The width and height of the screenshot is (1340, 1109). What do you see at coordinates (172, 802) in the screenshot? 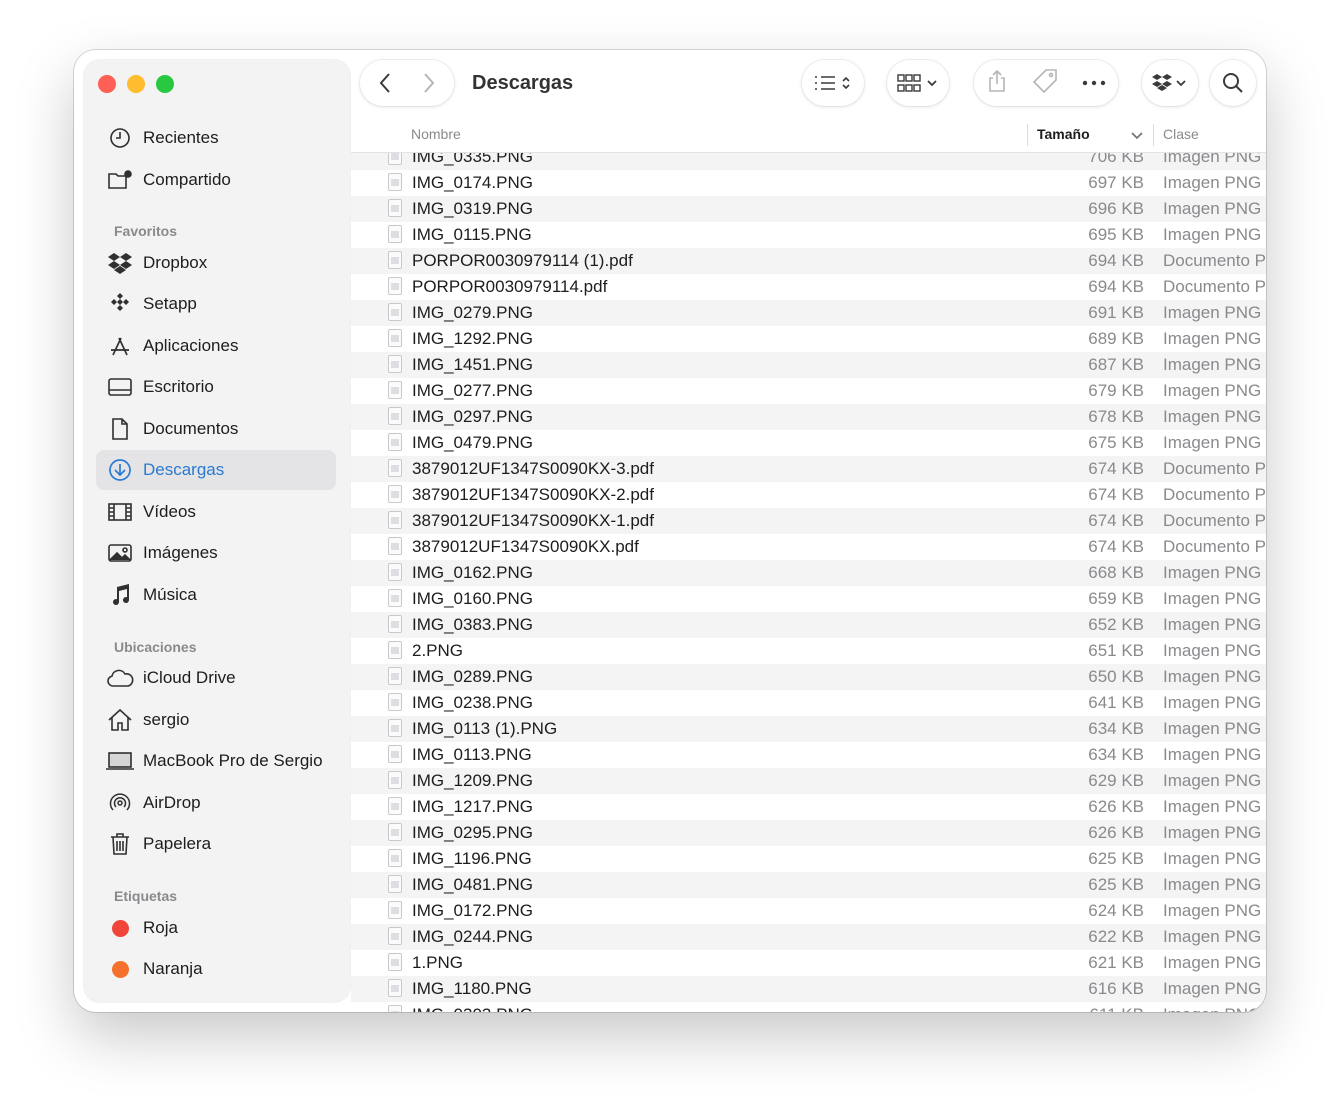
I see `sidebar-item-label: AirDrop` at bounding box center [172, 802].